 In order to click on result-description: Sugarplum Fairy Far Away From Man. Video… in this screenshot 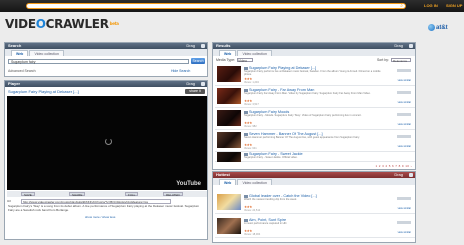, I will do `click(307, 93)`.